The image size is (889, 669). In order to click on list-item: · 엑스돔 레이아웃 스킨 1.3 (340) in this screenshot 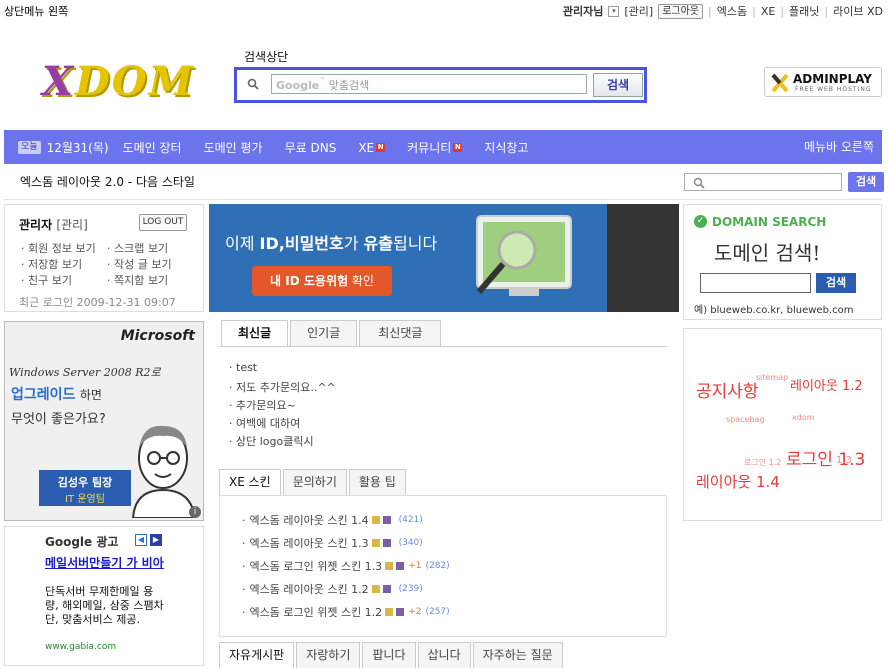, I will do `click(332, 543)`.